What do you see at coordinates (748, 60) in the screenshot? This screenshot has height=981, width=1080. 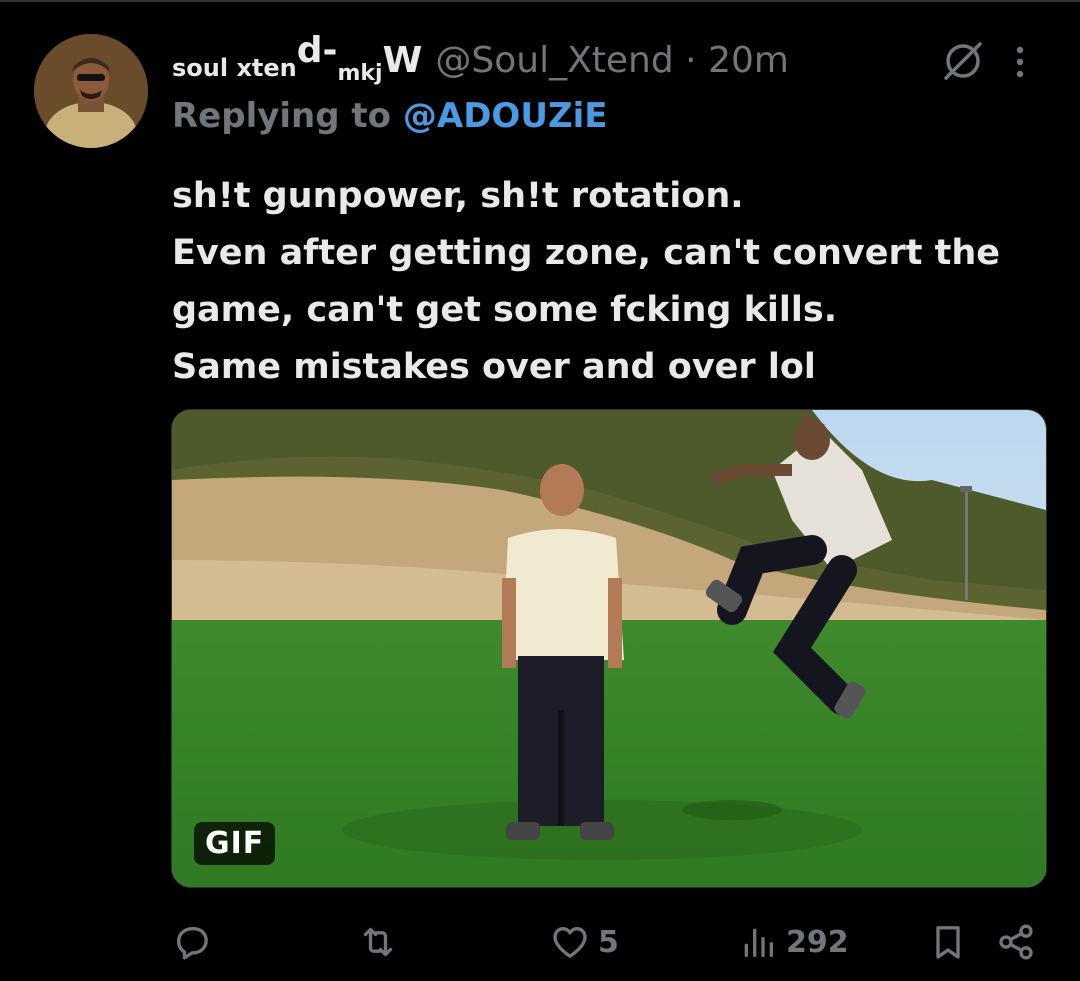 I see `timestamp: 20m` at bounding box center [748, 60].